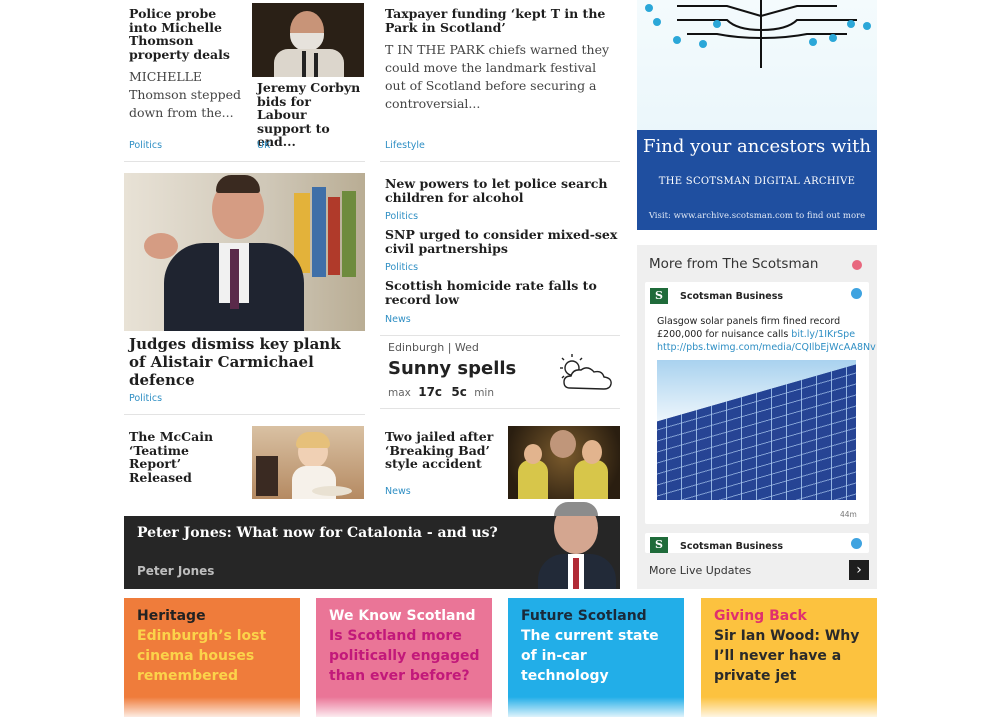  I want to click on min-temp: 5c, so click(459, 392).